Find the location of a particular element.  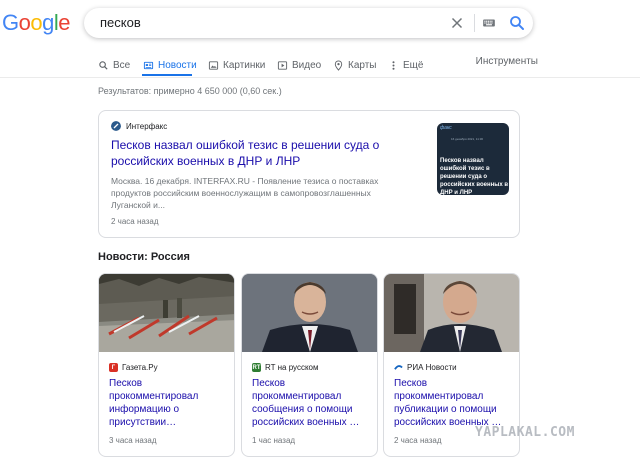

news-source: RT RT на русском is located at coordinates (285, 367).